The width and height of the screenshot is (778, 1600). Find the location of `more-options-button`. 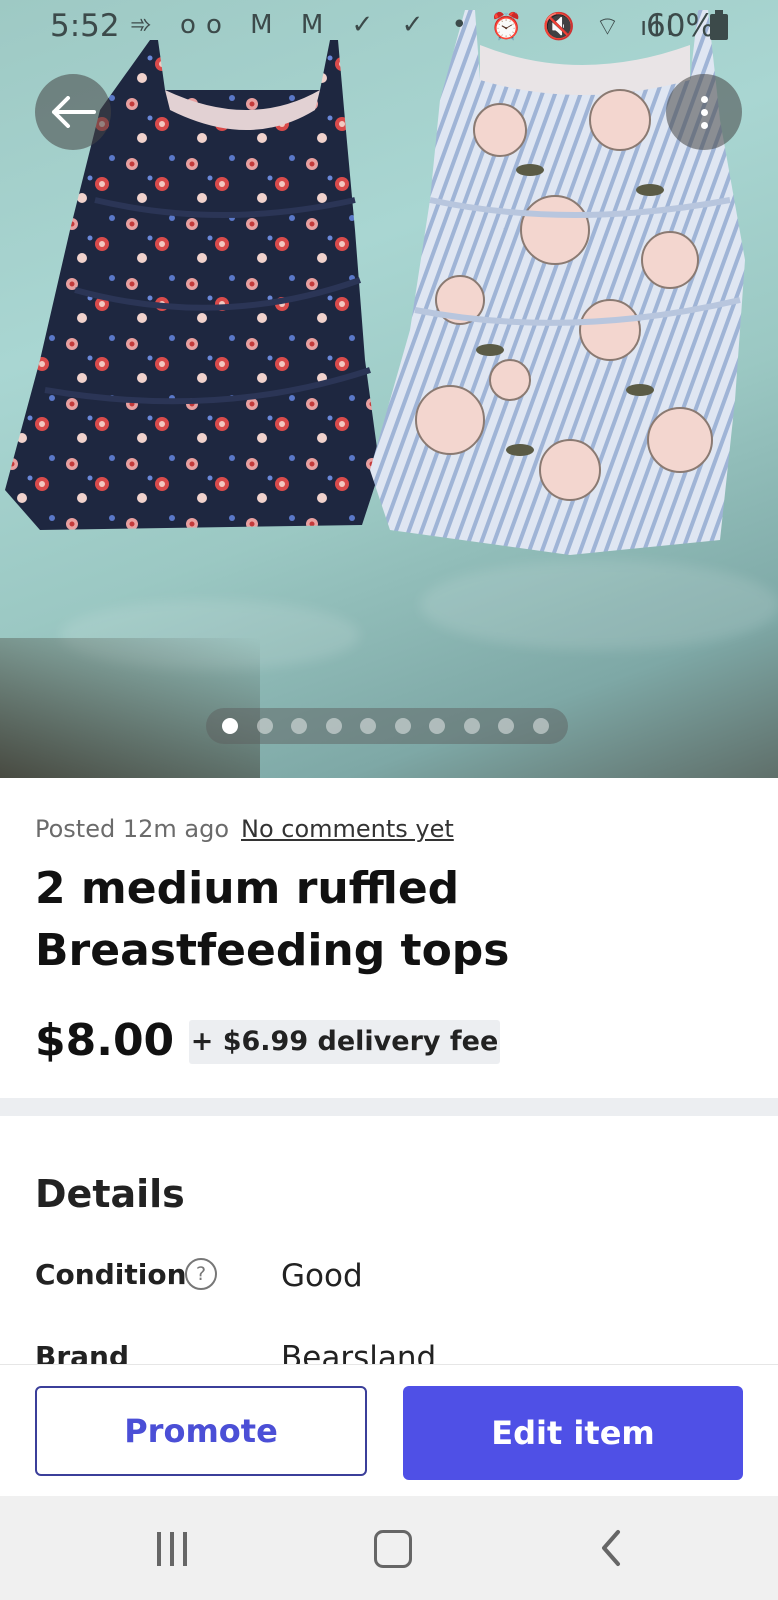

more-options-button is located at coordinates (704, 112).